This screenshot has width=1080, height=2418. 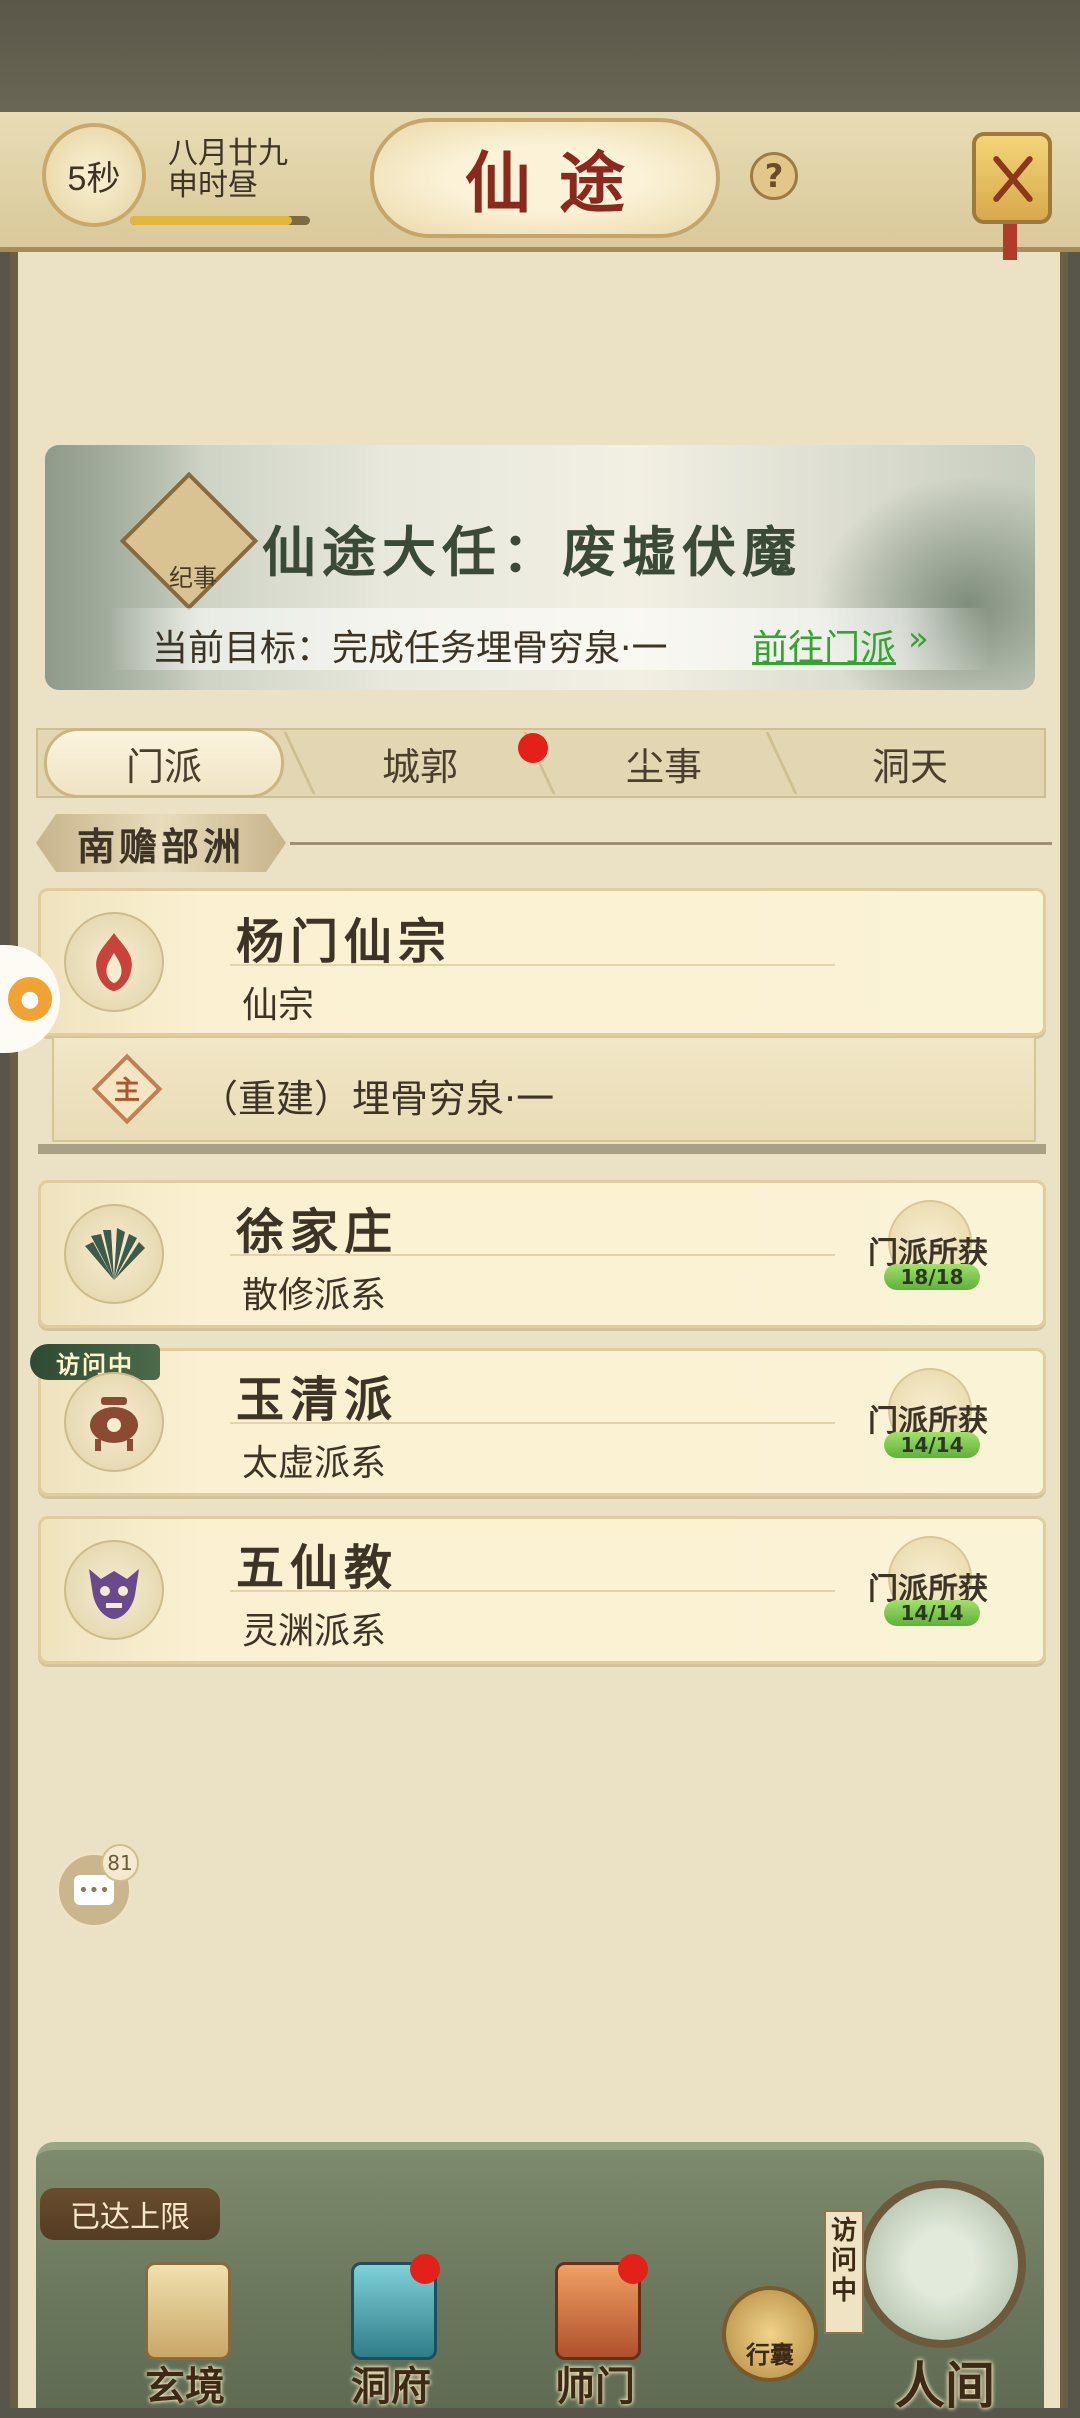 I want to click on sub-task-divider, so click(x=542, y=1149).